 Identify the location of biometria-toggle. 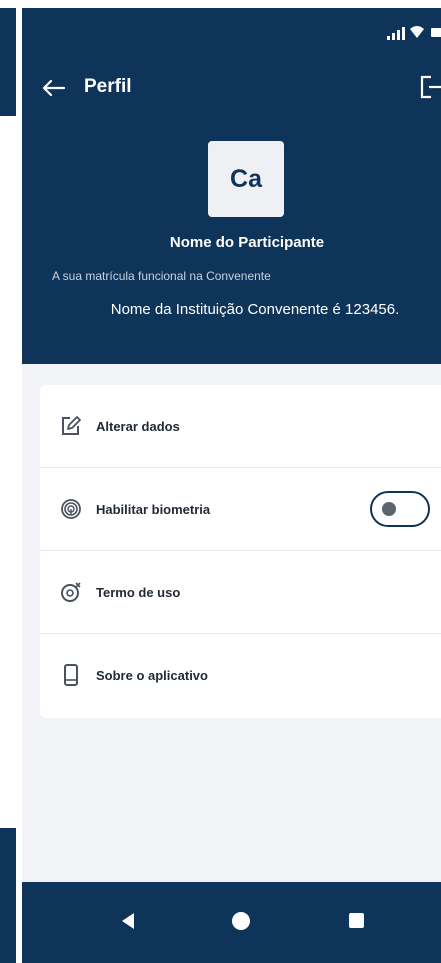
(400, 509).